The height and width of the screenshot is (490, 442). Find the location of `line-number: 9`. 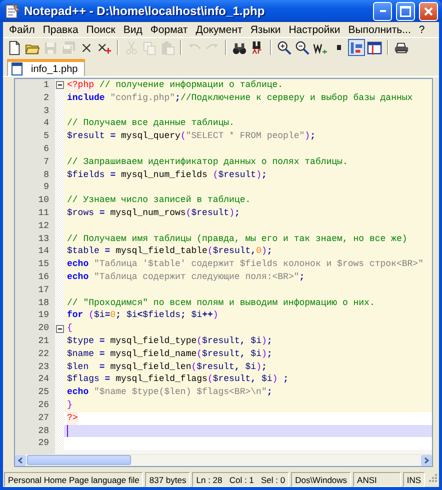

line-number: 9 is located at coordinates (46, 187).